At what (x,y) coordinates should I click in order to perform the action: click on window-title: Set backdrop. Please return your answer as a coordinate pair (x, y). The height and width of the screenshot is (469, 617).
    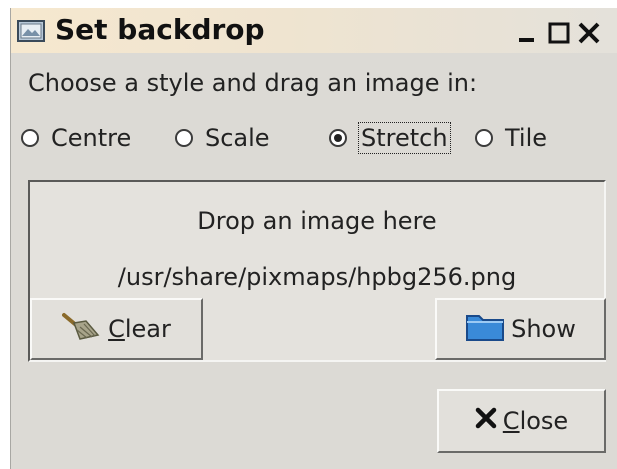
    Looking at the image, I should click on (160, 29).